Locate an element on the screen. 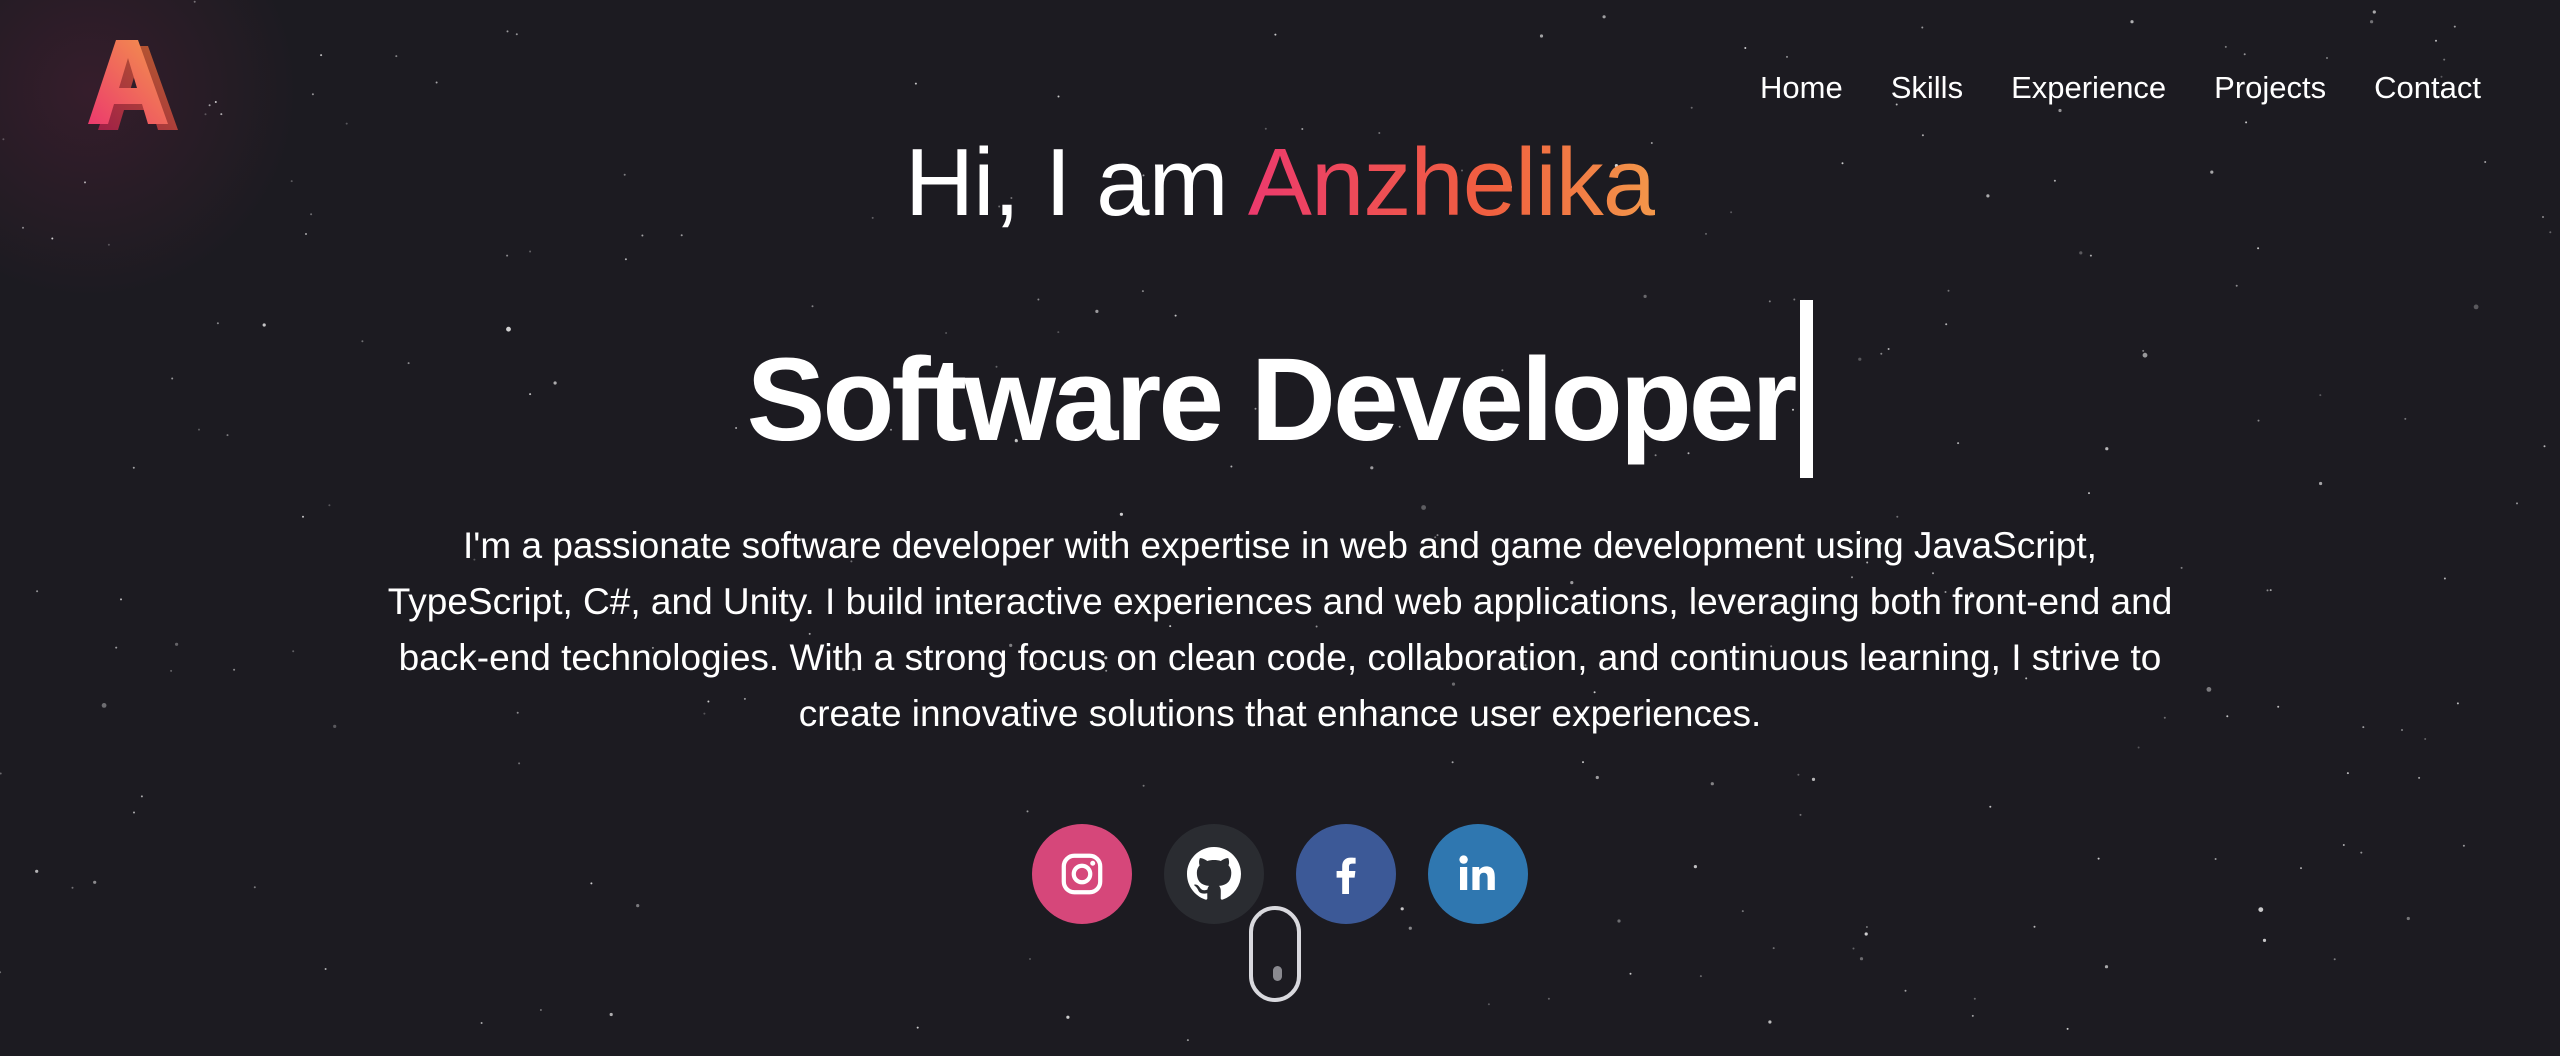 This screenshot has height=1056, width=2560. facebook-icon is located at coordinates (1346, 875).